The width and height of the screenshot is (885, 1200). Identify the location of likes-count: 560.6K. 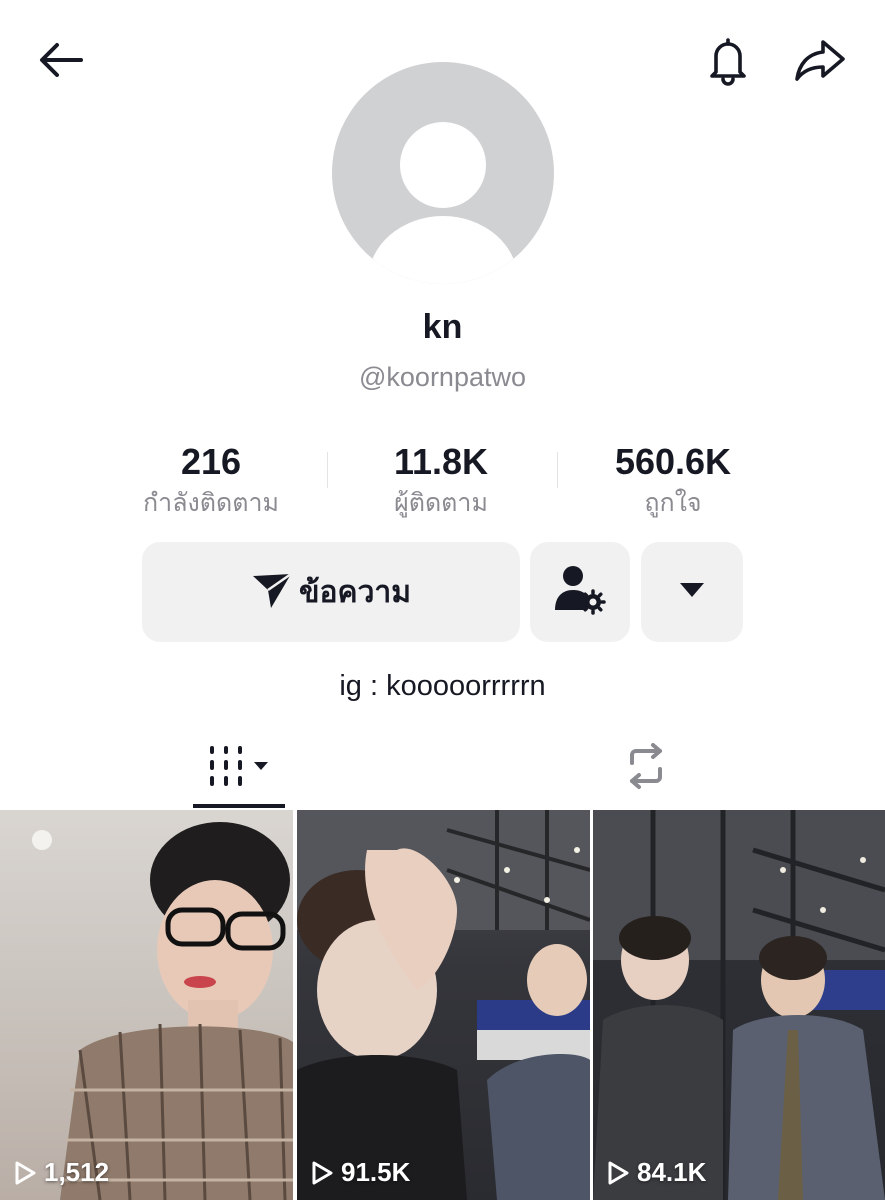
(673, 461).